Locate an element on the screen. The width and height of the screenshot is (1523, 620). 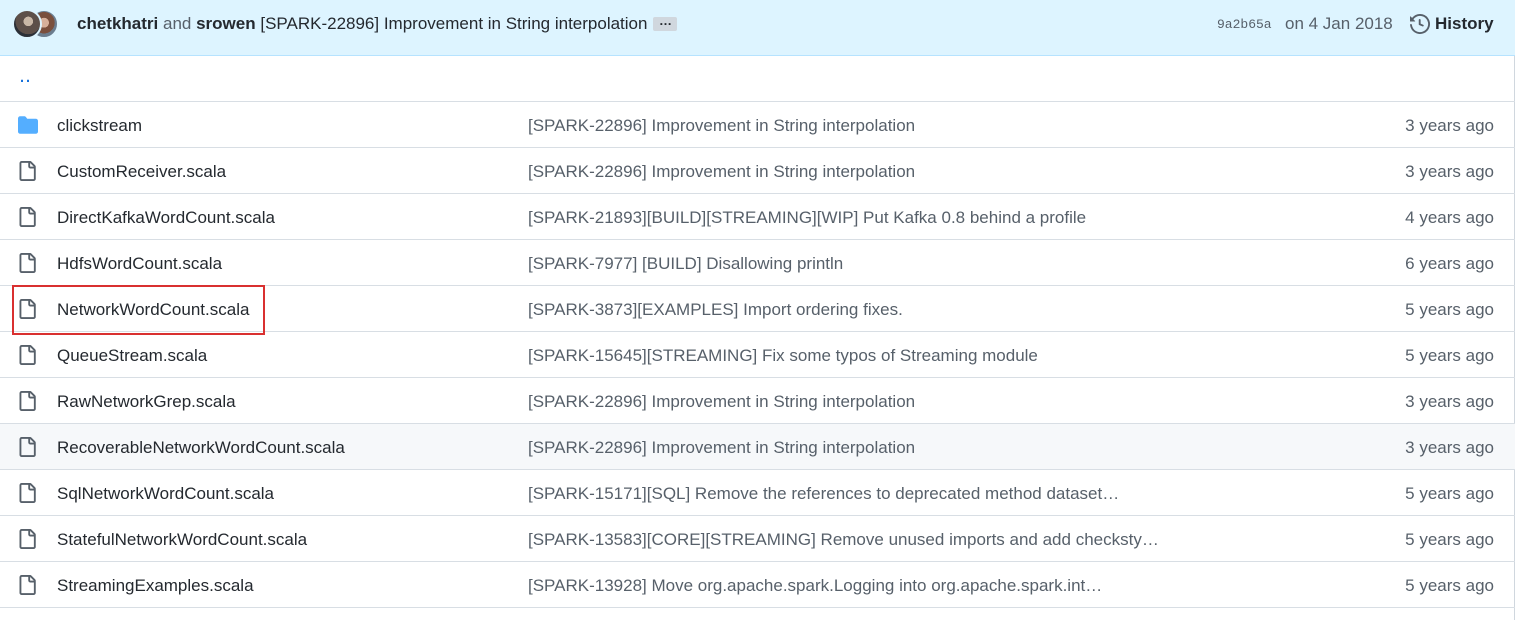
author-avatars is located at coordinates (36, 24).